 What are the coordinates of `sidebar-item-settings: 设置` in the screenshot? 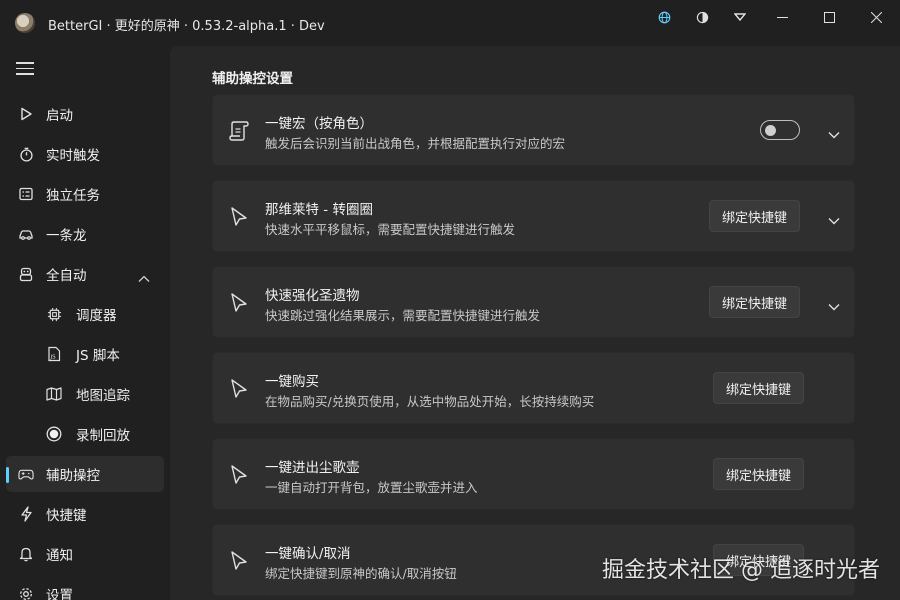 It's located at (85, 588).